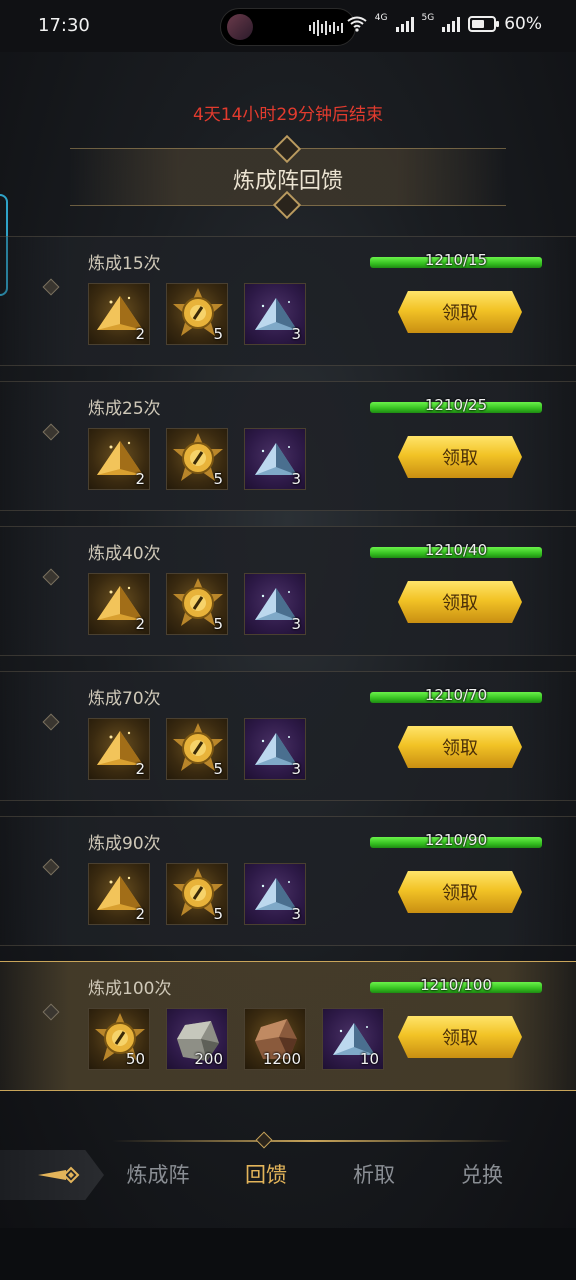 The width and height of the screenshot is (576, 1280). Describe the element at coordinates (59, 1175) in the screenshot. I see `back-arrow-icon` at that location.